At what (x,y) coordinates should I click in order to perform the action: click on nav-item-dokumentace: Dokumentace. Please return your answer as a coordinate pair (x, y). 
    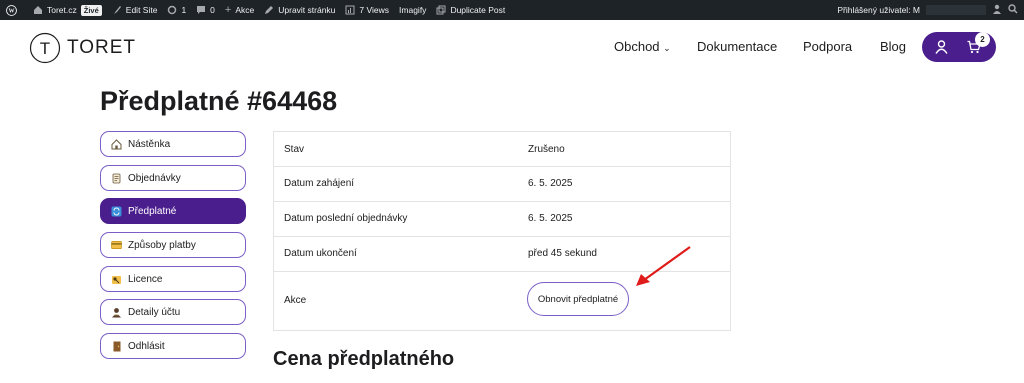
    Looking at the image, I should click on (737, 46).